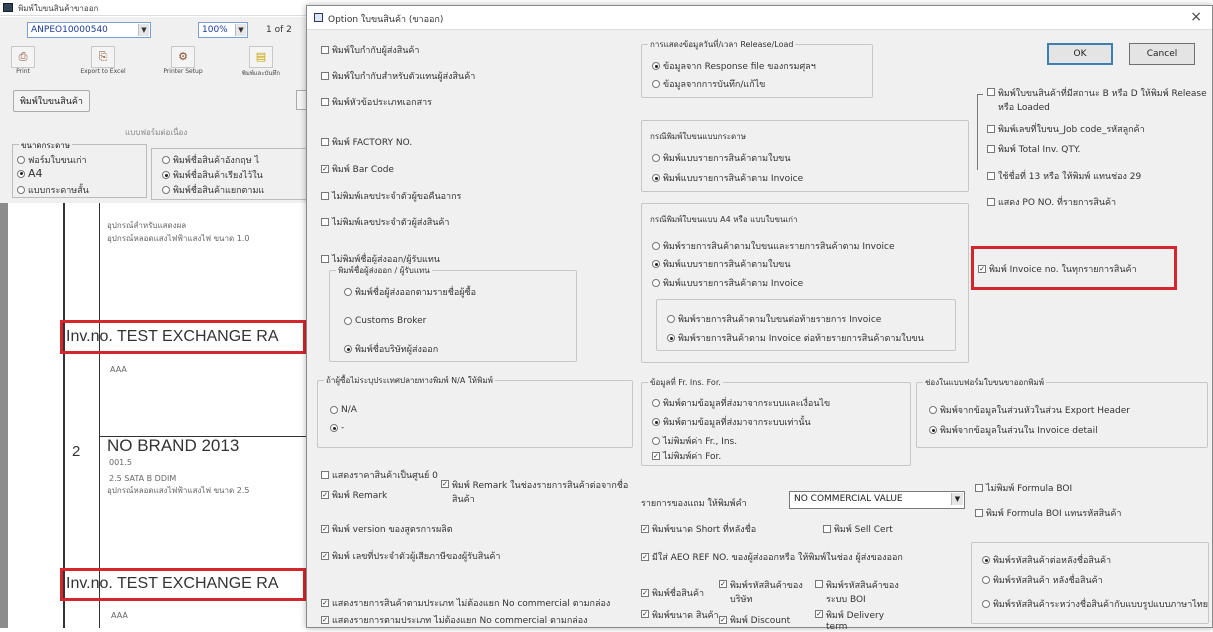 The height and width of the screenshot is (632, 1213). Describe the element at coordinates (398, 76) in the screenshot. I see `col1-check: พิมพ์ใบกำกับสำหรับตัวแทนผู้ส่งสินค้า` at that location.